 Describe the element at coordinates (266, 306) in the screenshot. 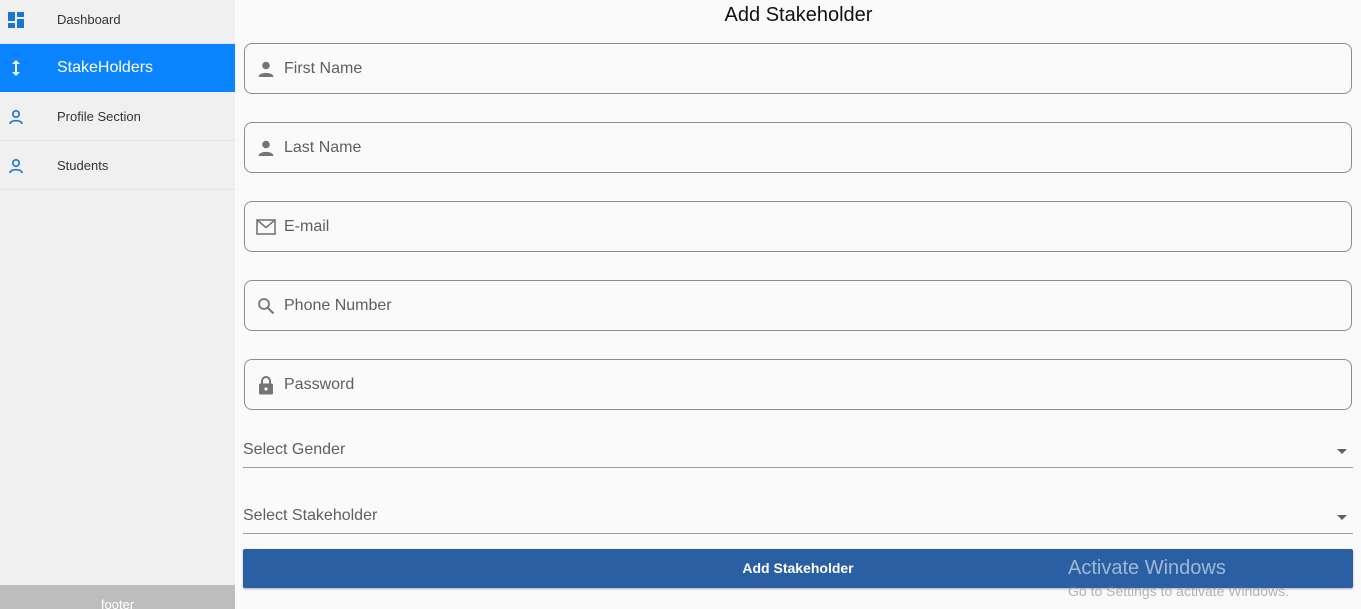

I see `search-icon` at that location.